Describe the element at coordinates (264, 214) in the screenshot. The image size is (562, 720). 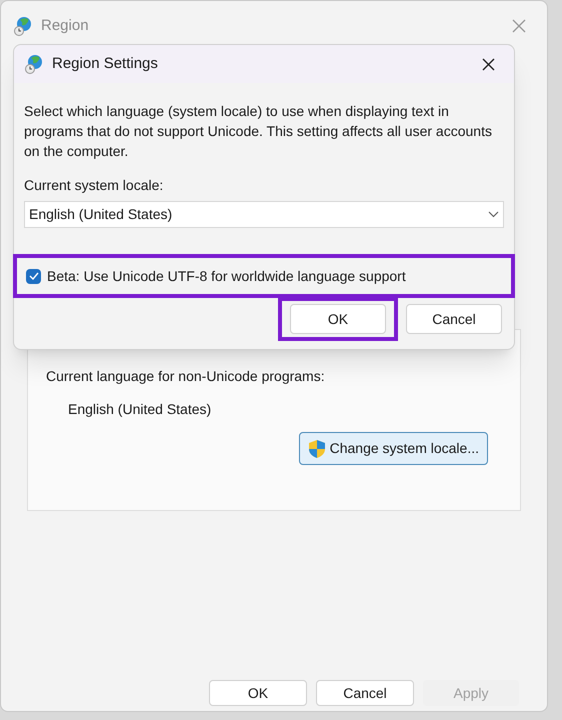
I see `locale-dropdown: English (United States)` at that location.